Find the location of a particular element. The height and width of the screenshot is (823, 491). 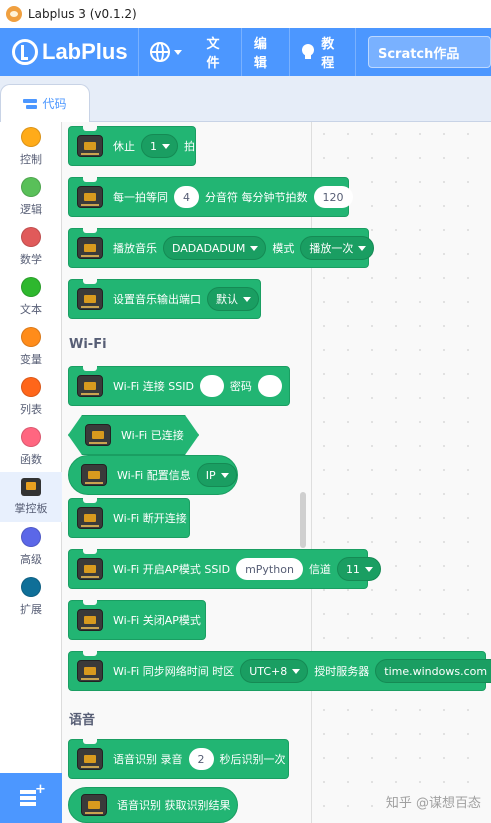

category-lists: 列表 is located at coordinates (31, 397).